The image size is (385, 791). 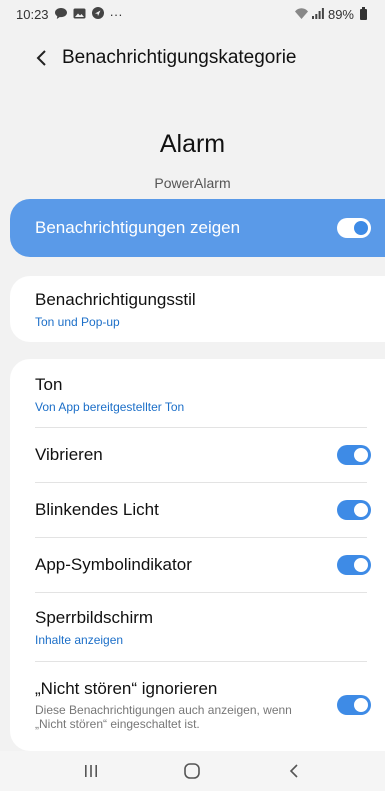 I want to click on app-icon-badge-row: App-Symbolindikator, so click(x=197, y=565).